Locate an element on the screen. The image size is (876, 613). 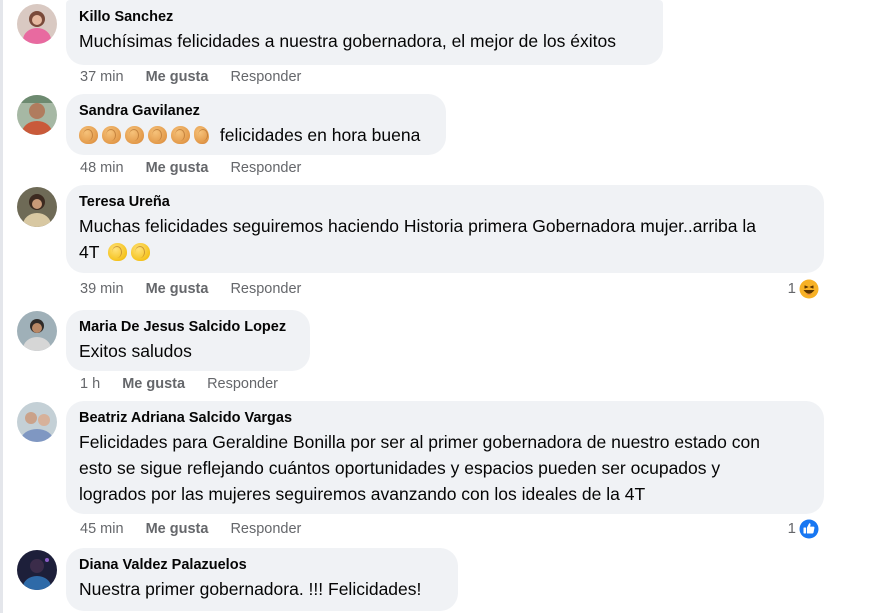
comment-author: Sandra Gavilanez is located at coordinates (256, 111).